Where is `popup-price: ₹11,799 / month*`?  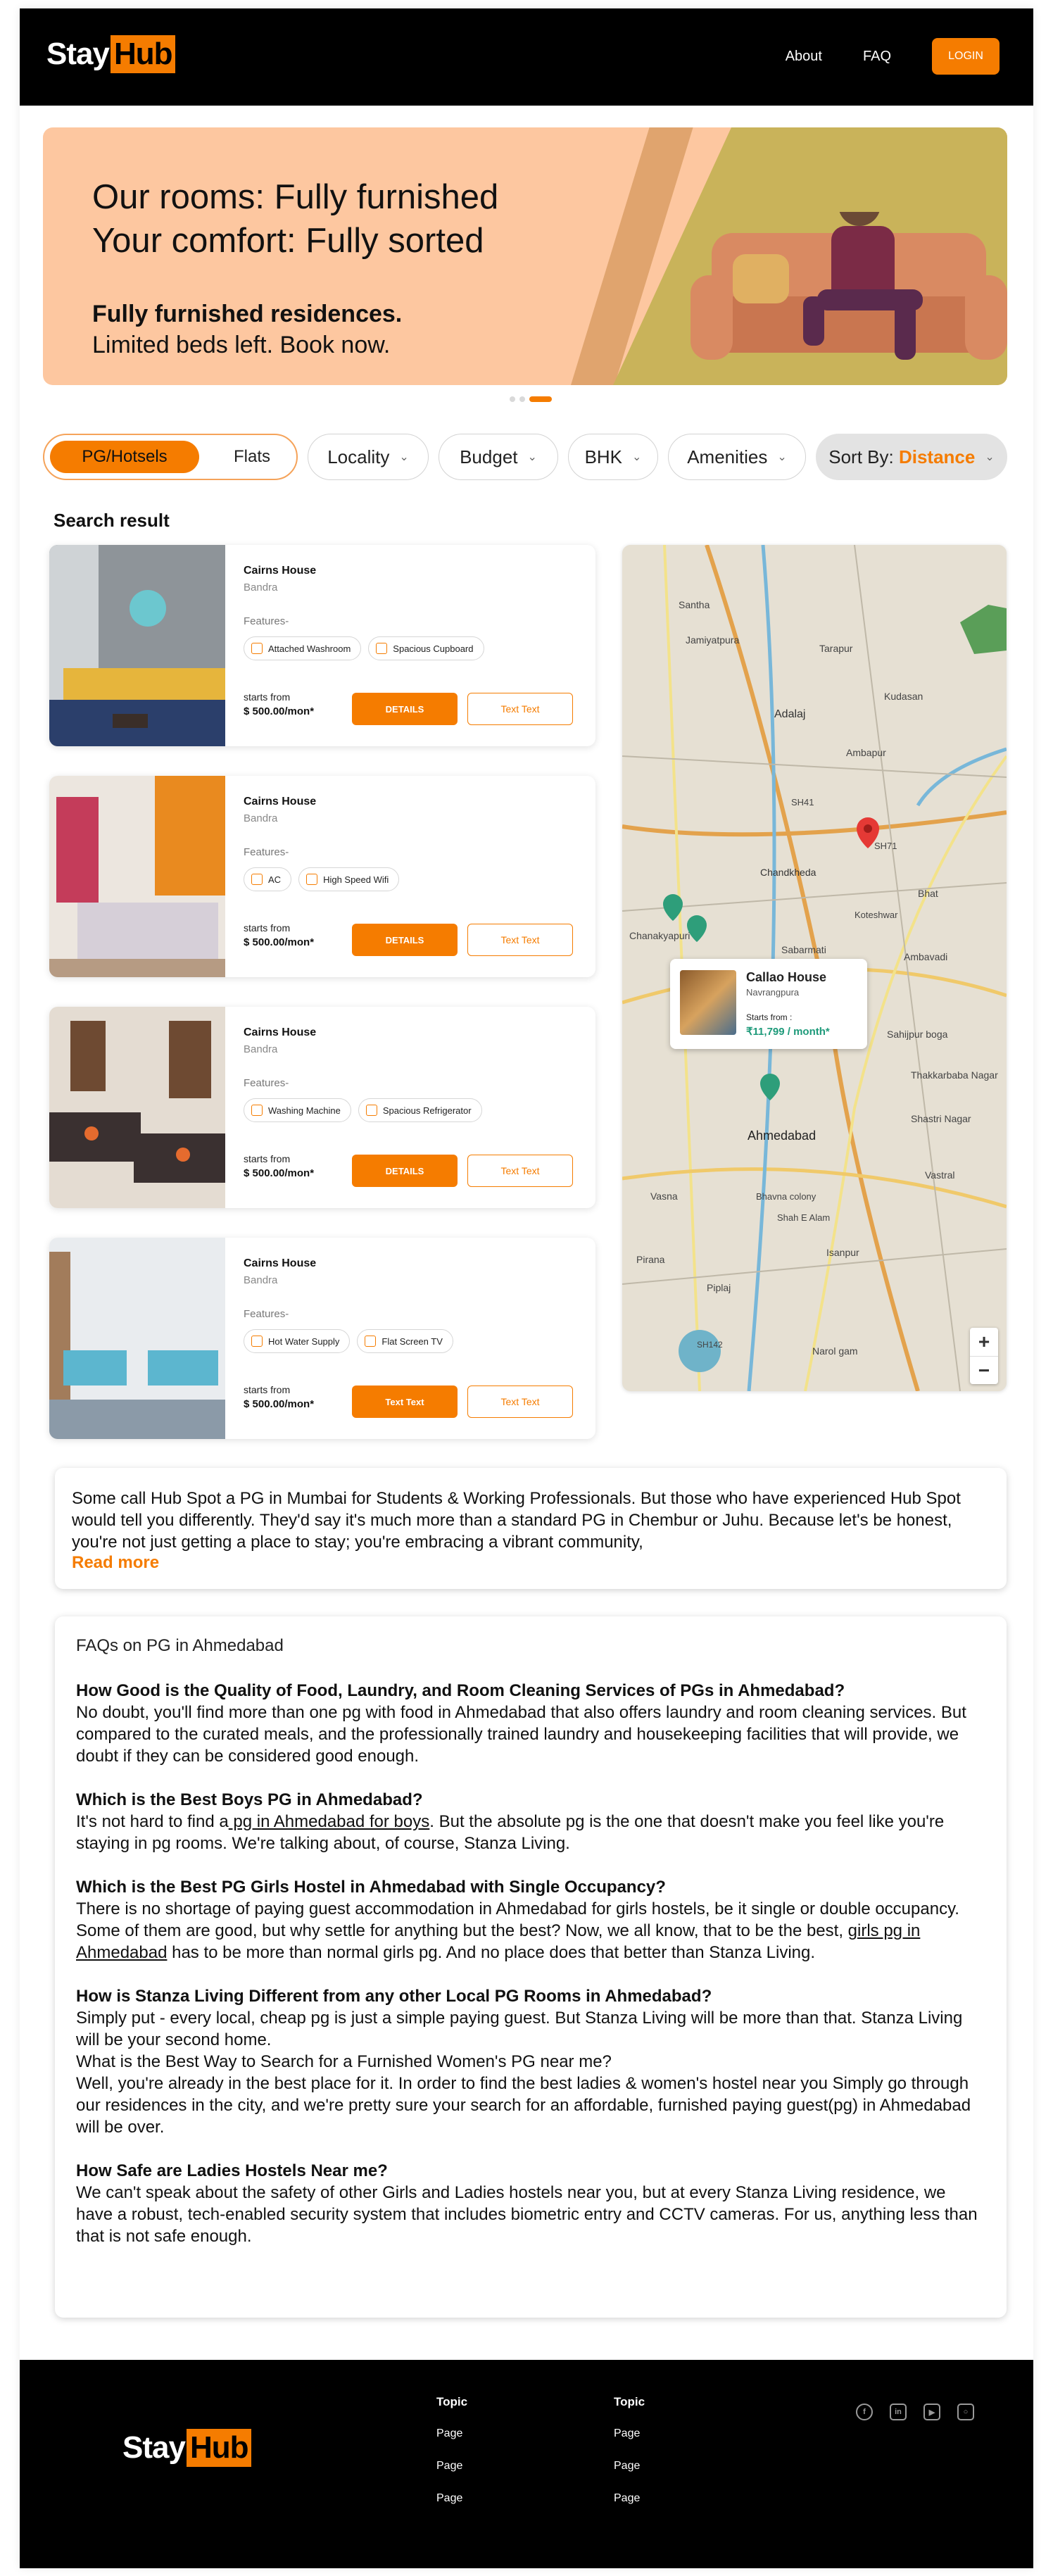 popup-price: ₹11,799 / month* is located at coordinates (788, 1032).